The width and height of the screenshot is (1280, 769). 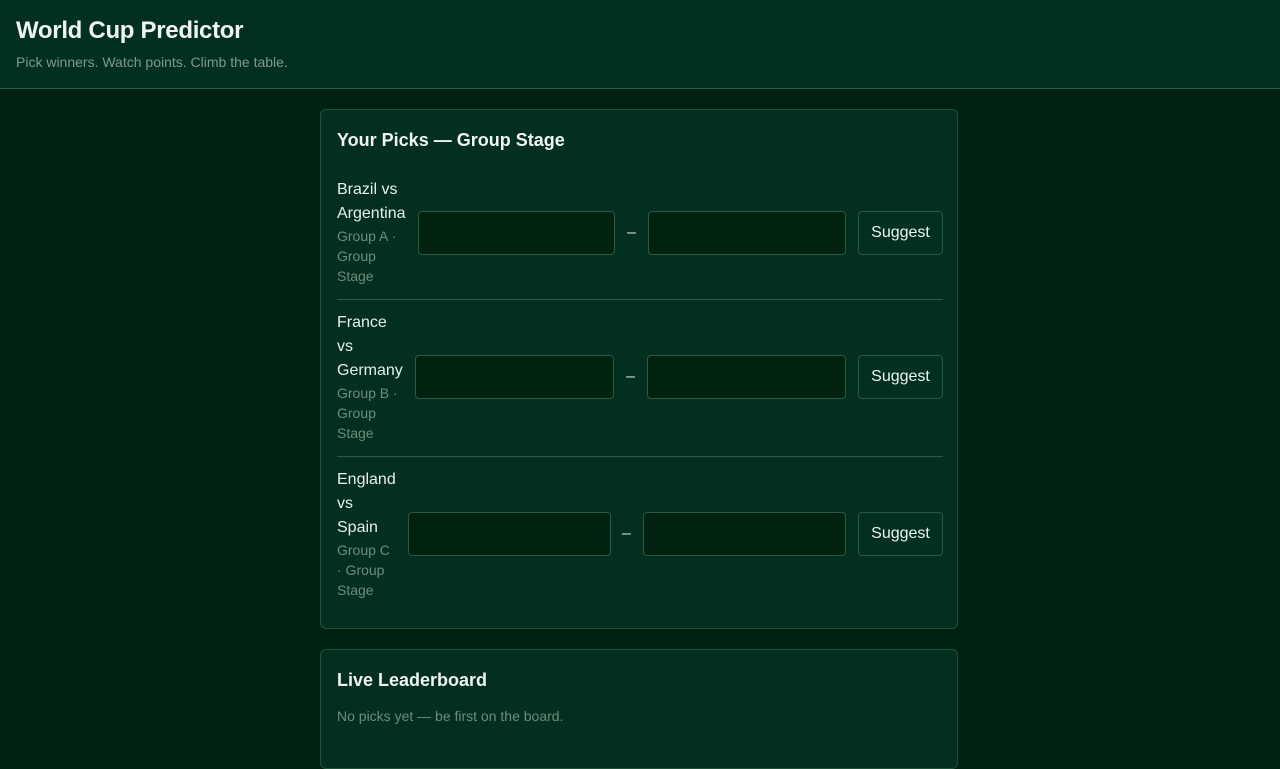 I want to click on meta-line: · Group, so click(x=361, y=570).